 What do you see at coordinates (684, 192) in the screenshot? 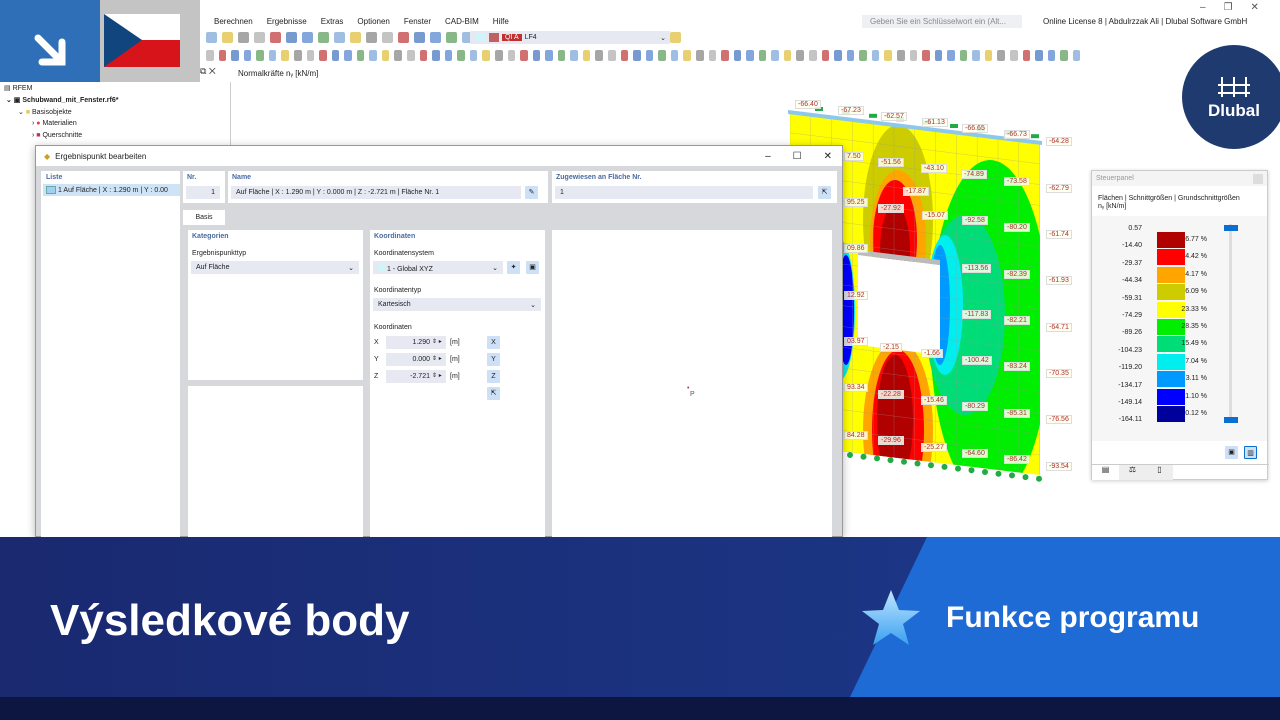
I see `assigned-field: 1` at bounding box center [684, 192].